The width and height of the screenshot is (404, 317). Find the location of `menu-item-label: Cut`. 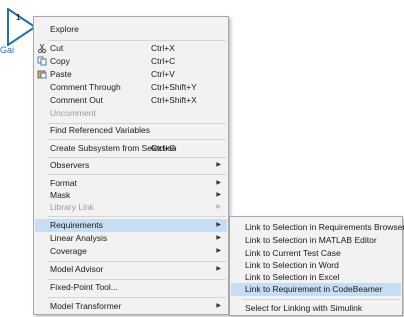

menu-item-label: Cut is located at coordinates (57, 48).